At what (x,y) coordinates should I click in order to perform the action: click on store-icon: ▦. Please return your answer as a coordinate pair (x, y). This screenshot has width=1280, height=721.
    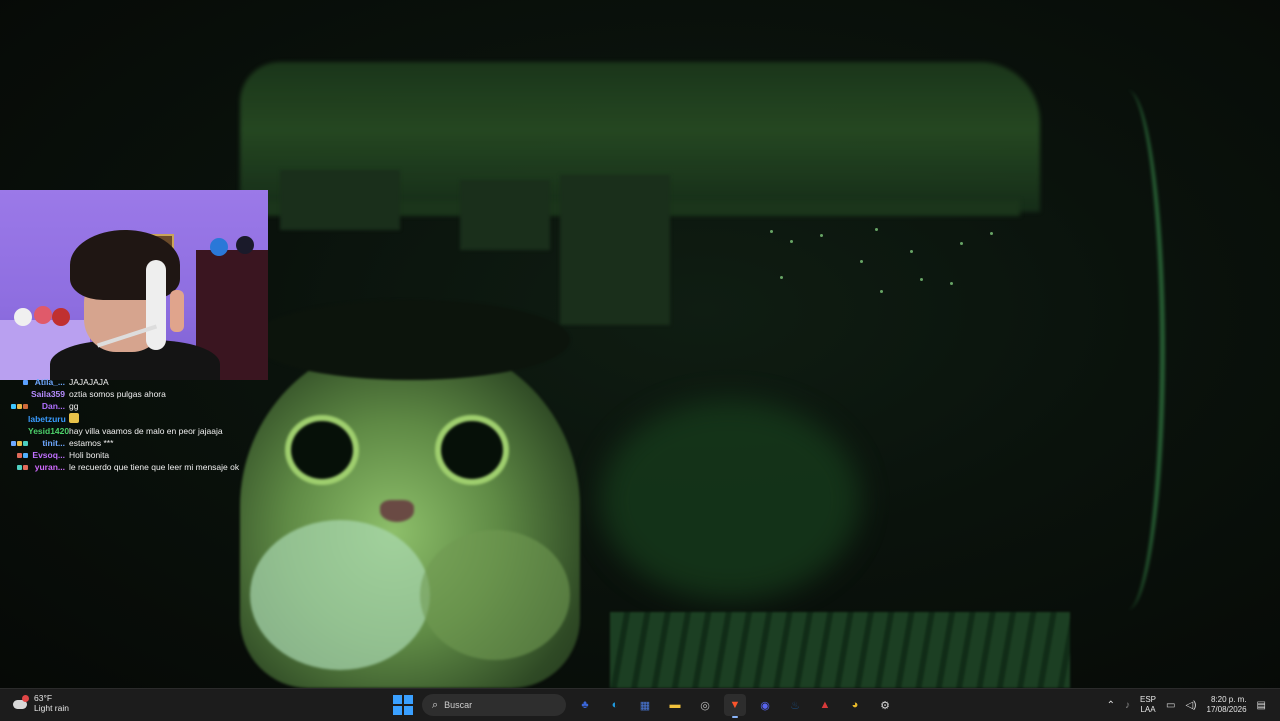
    Looking at the image, I should click on (645, 705).